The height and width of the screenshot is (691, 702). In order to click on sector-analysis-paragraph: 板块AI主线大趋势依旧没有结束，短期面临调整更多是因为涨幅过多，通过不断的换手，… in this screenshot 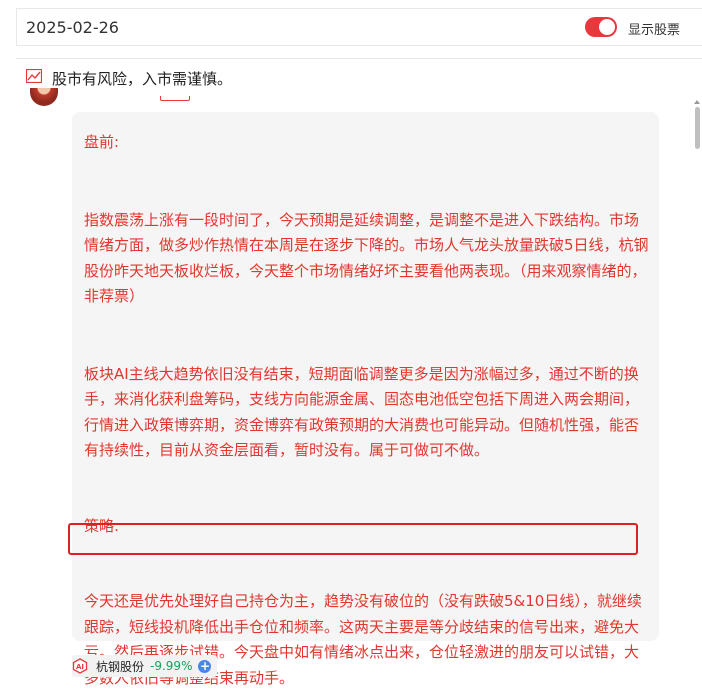, I will do `click(362, 412)`.